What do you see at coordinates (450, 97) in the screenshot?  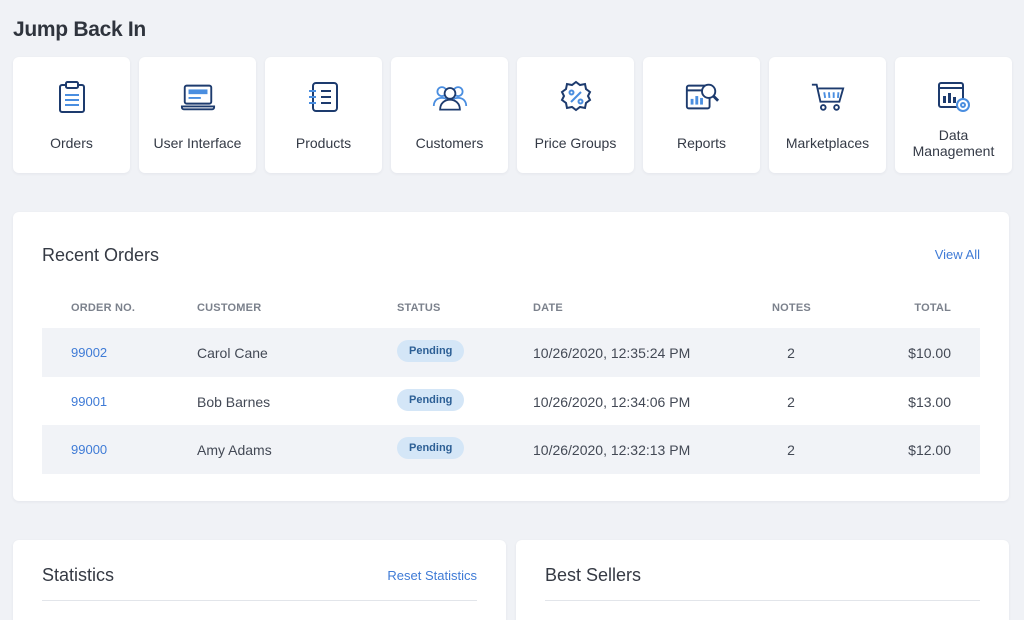 I see `users-icon` at bounding box center [450, 97].